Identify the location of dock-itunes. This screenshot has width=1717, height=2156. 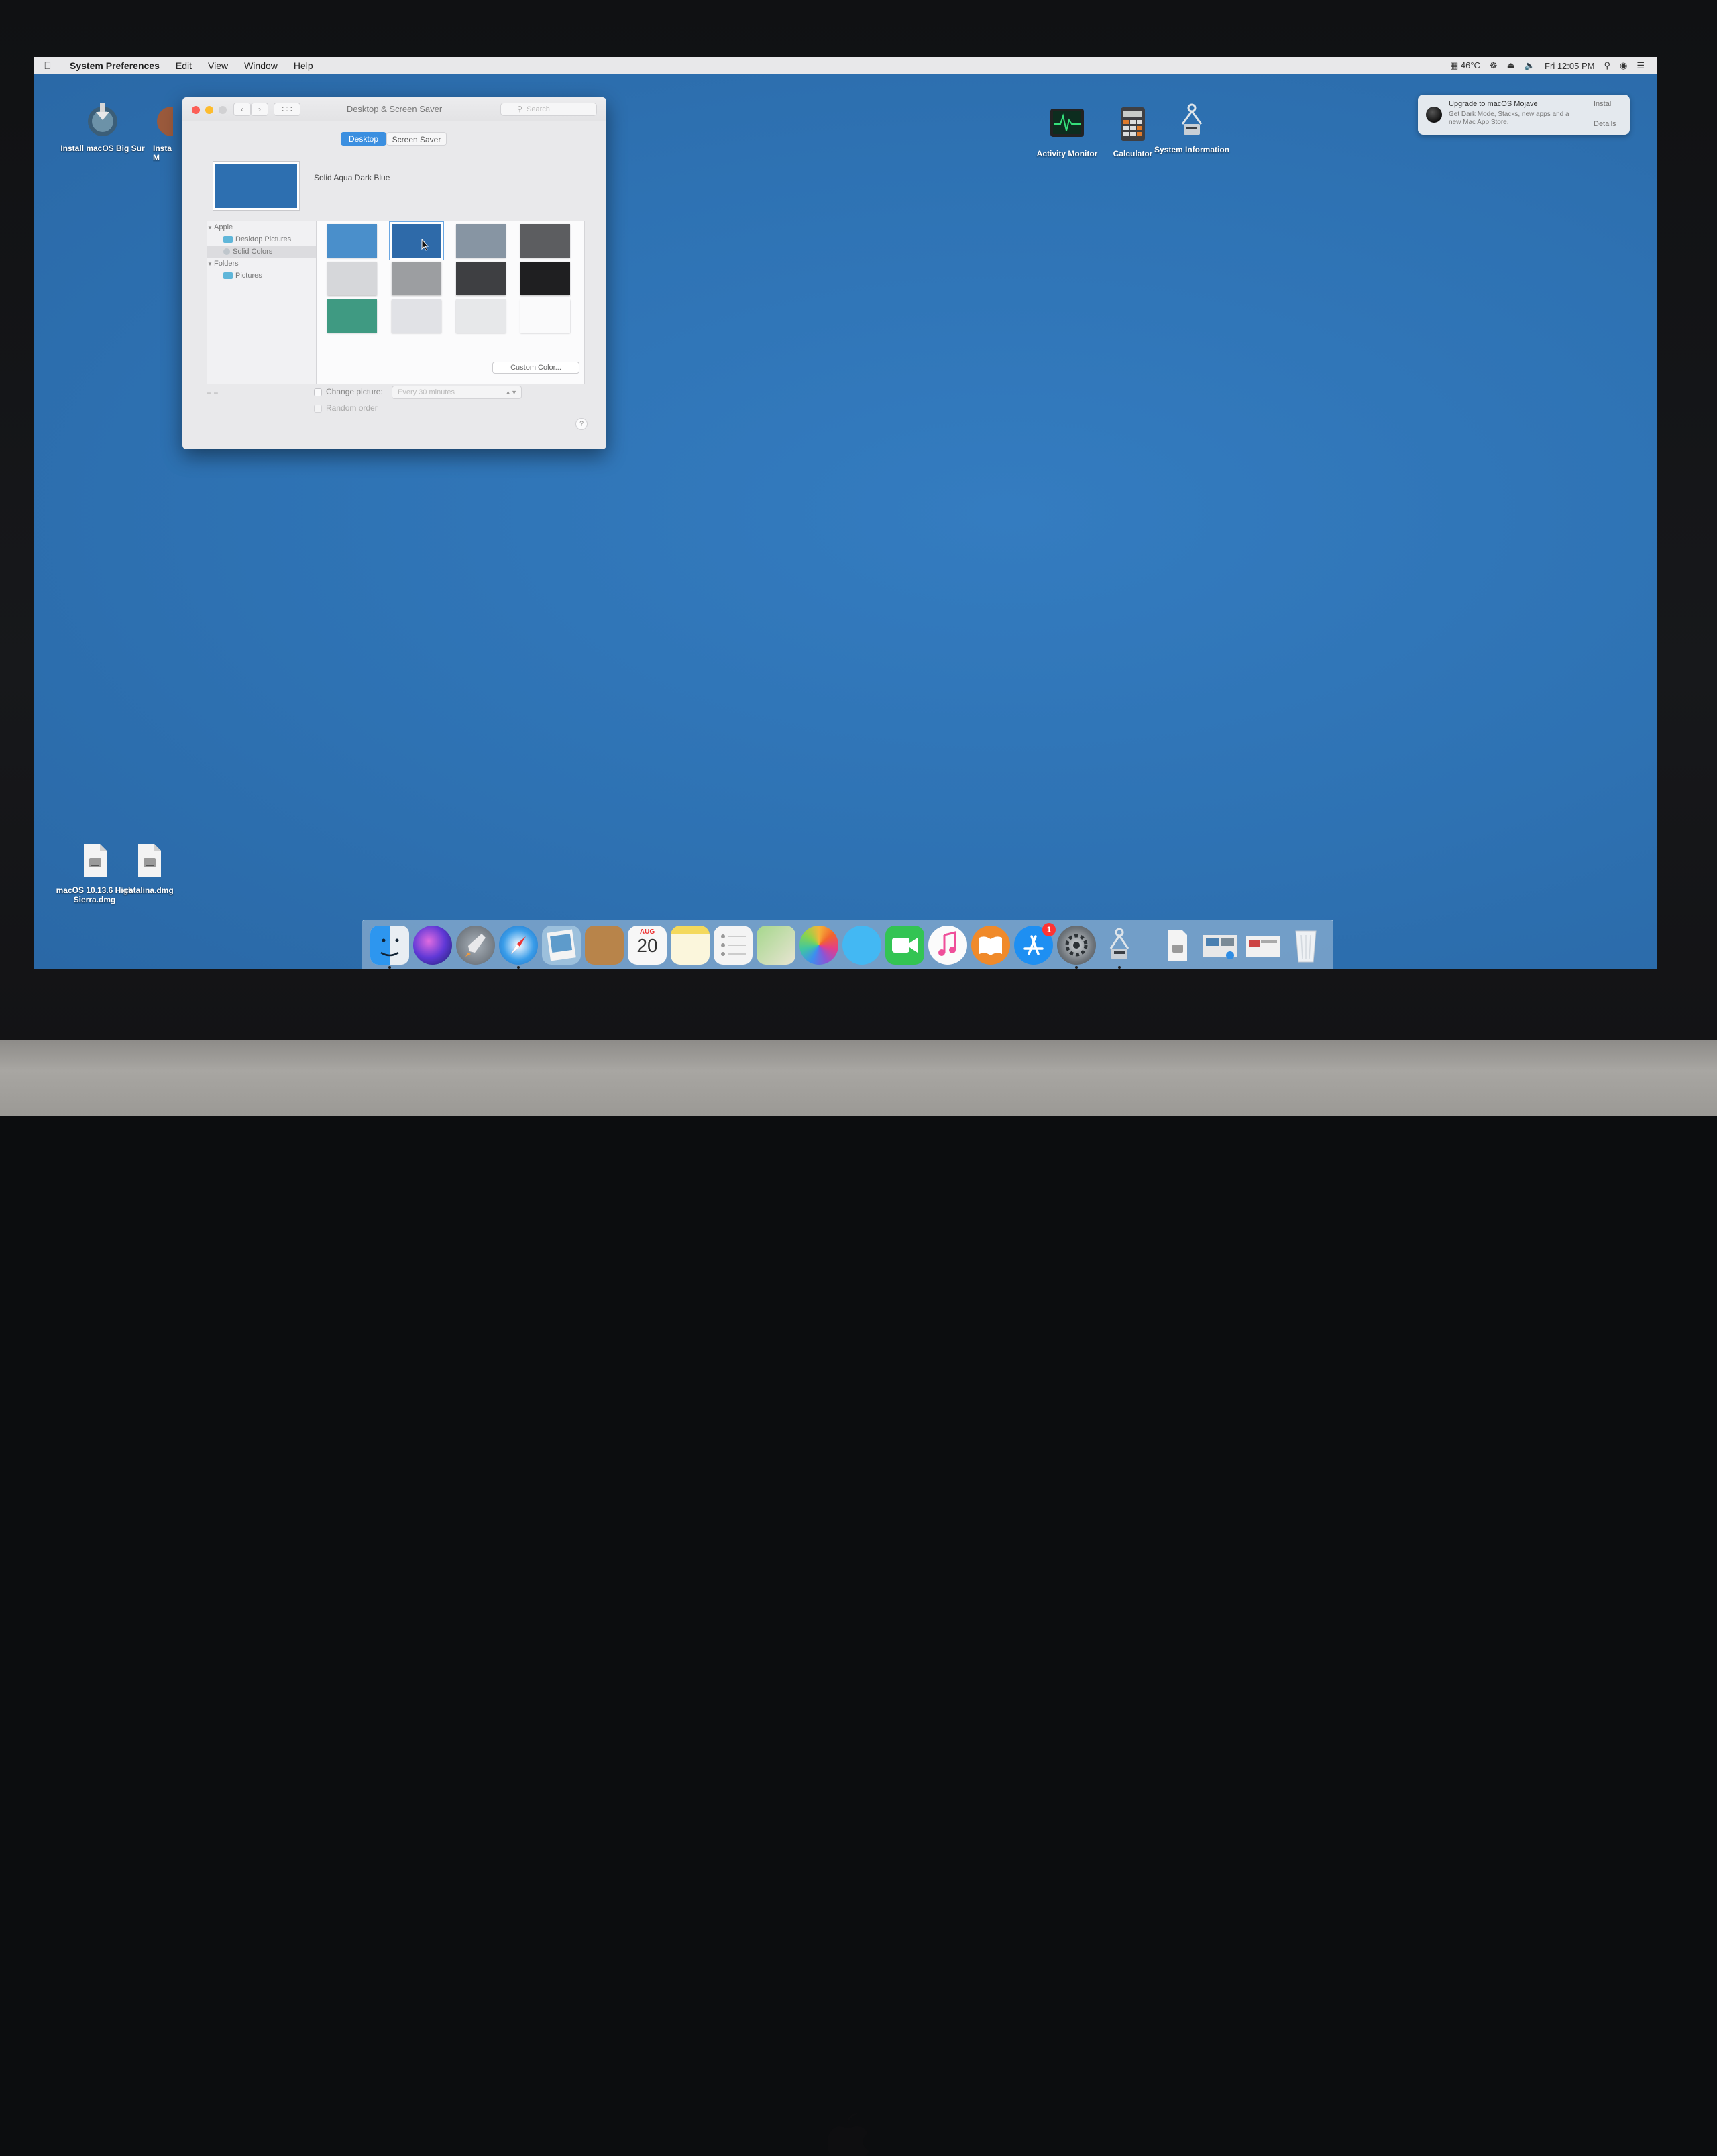
(947, 945).